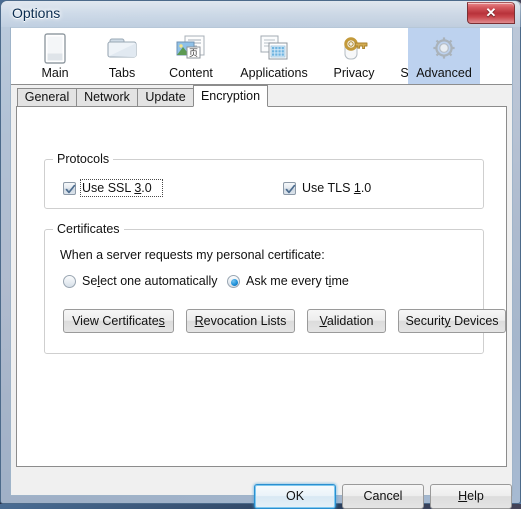 The width and height of the screenshot is (521, 509). I want to click on toolbar-item-label: Advanced, so click(444, 73).